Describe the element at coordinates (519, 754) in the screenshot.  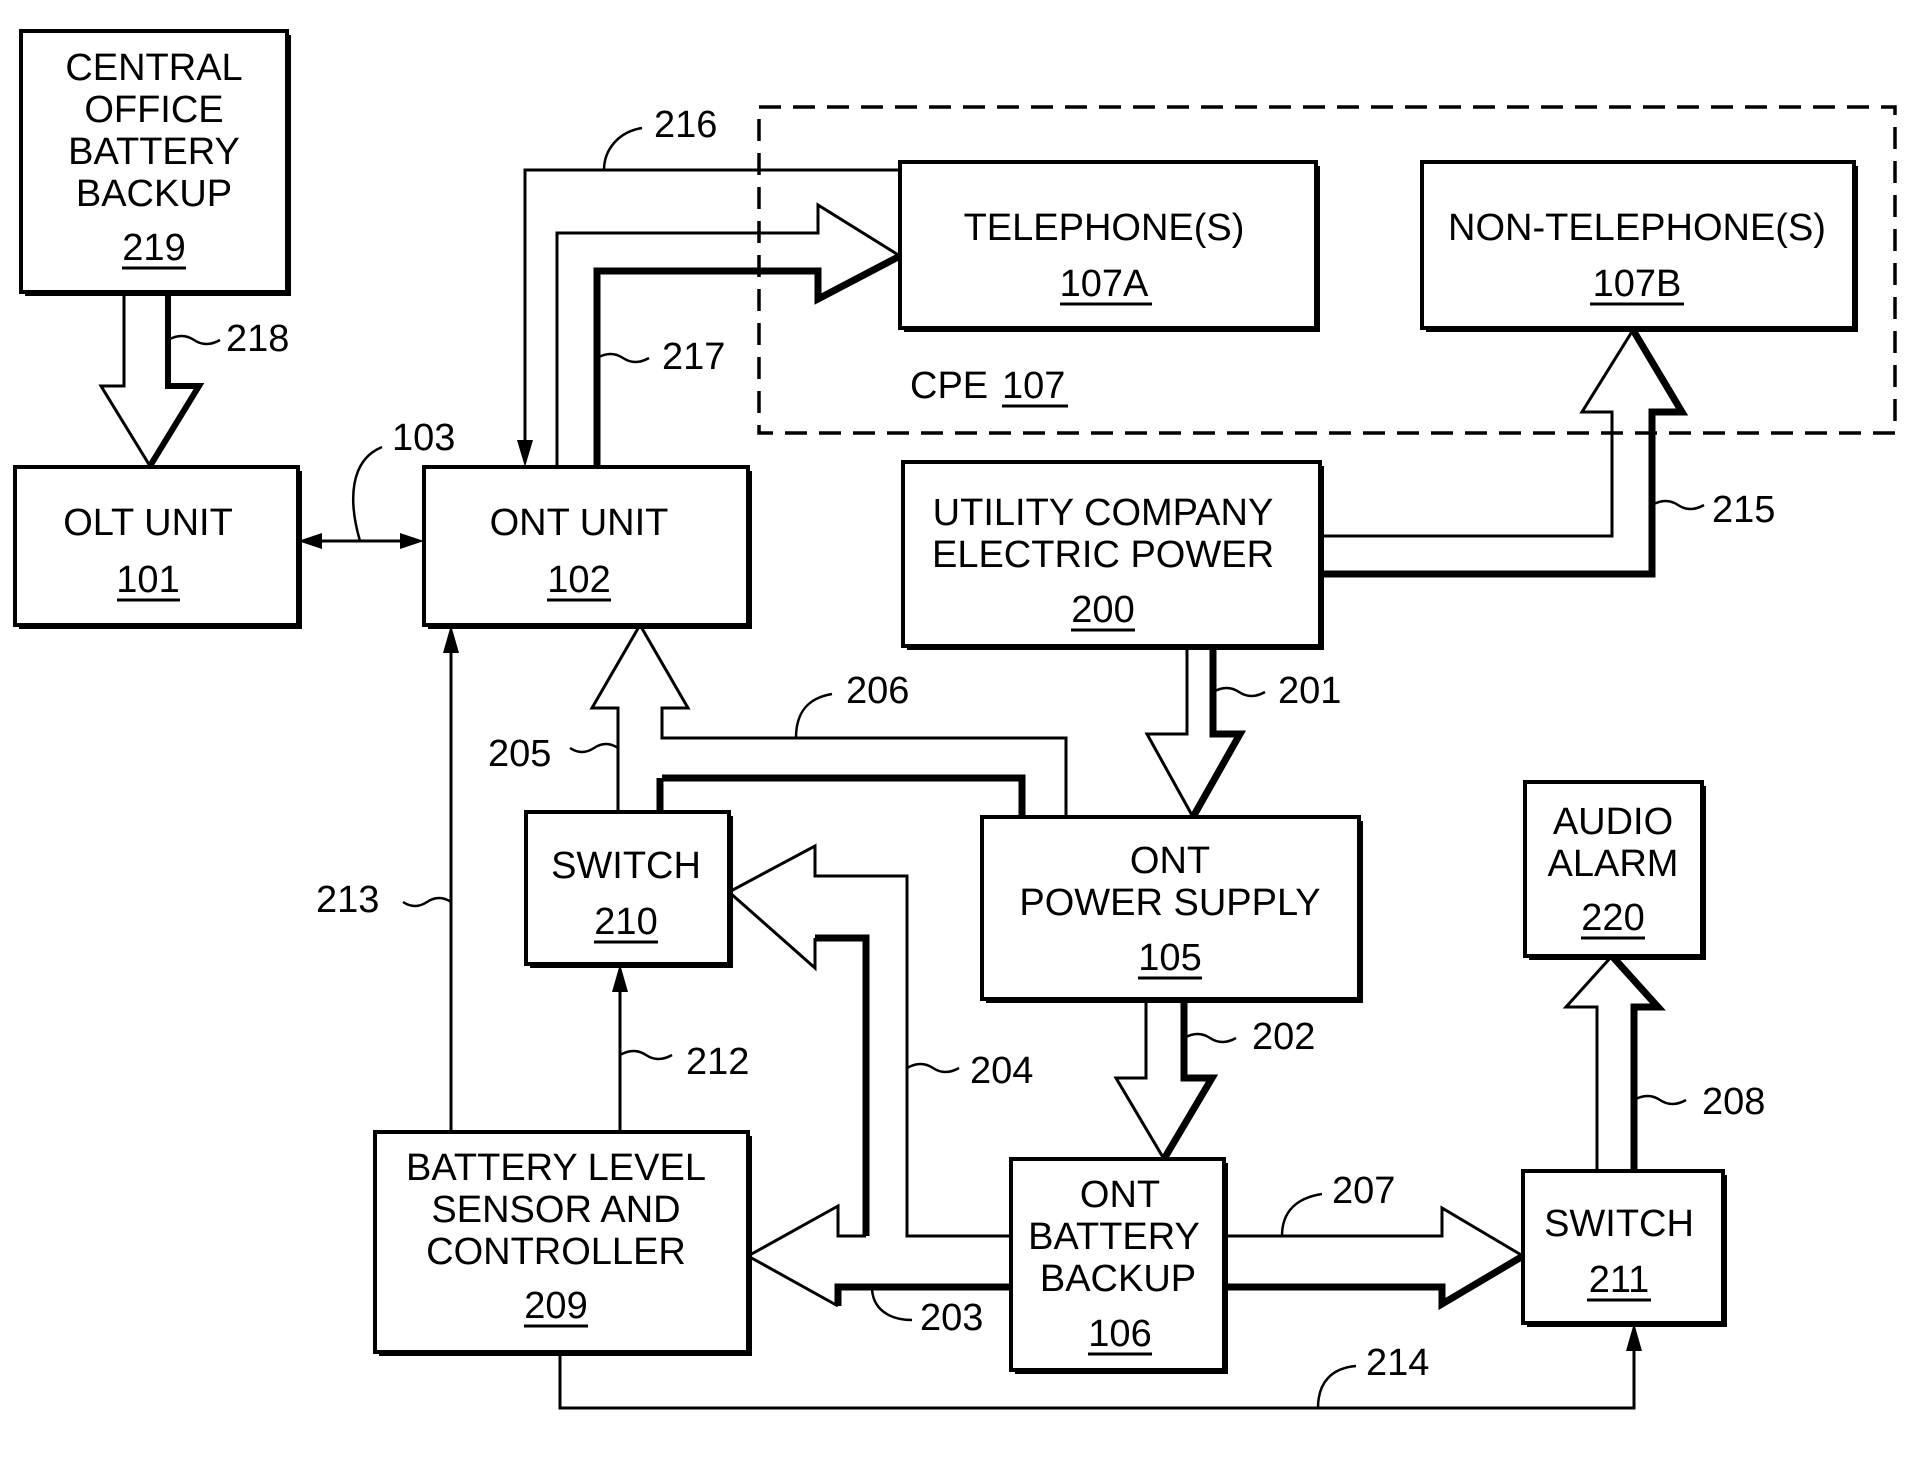
I see `ref-205: 205` at that location.